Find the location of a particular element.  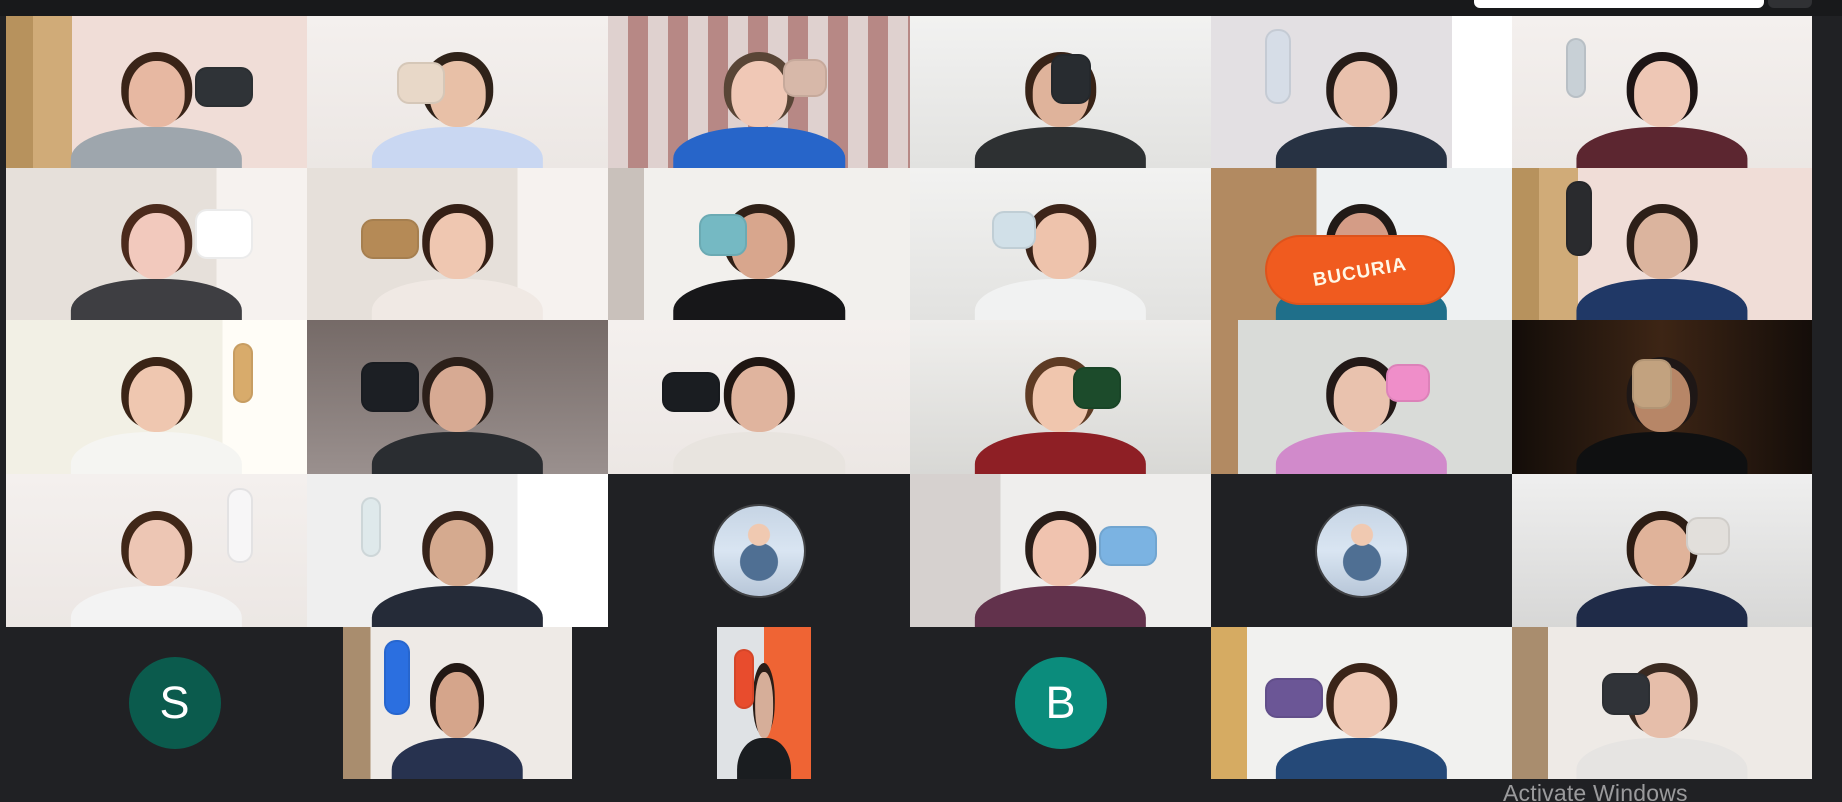

participant-tile: S is located at coordinates (174, 703).